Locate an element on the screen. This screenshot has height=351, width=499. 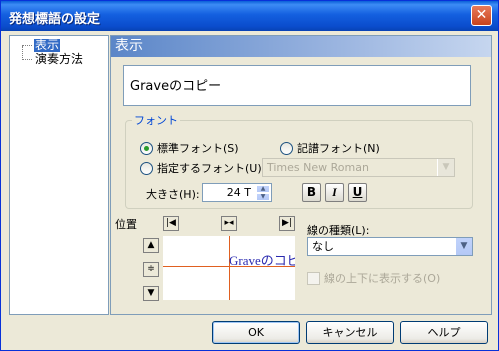
notation-font-label: 記譜フォント(N) is located at coordinates (338, 148).